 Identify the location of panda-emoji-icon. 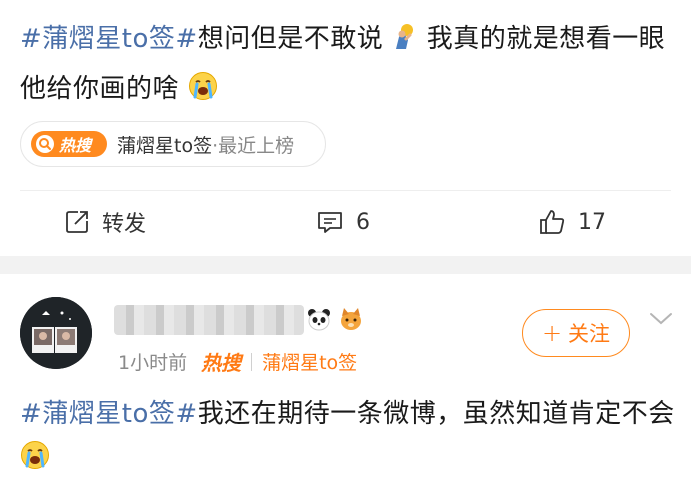
(319, 320).